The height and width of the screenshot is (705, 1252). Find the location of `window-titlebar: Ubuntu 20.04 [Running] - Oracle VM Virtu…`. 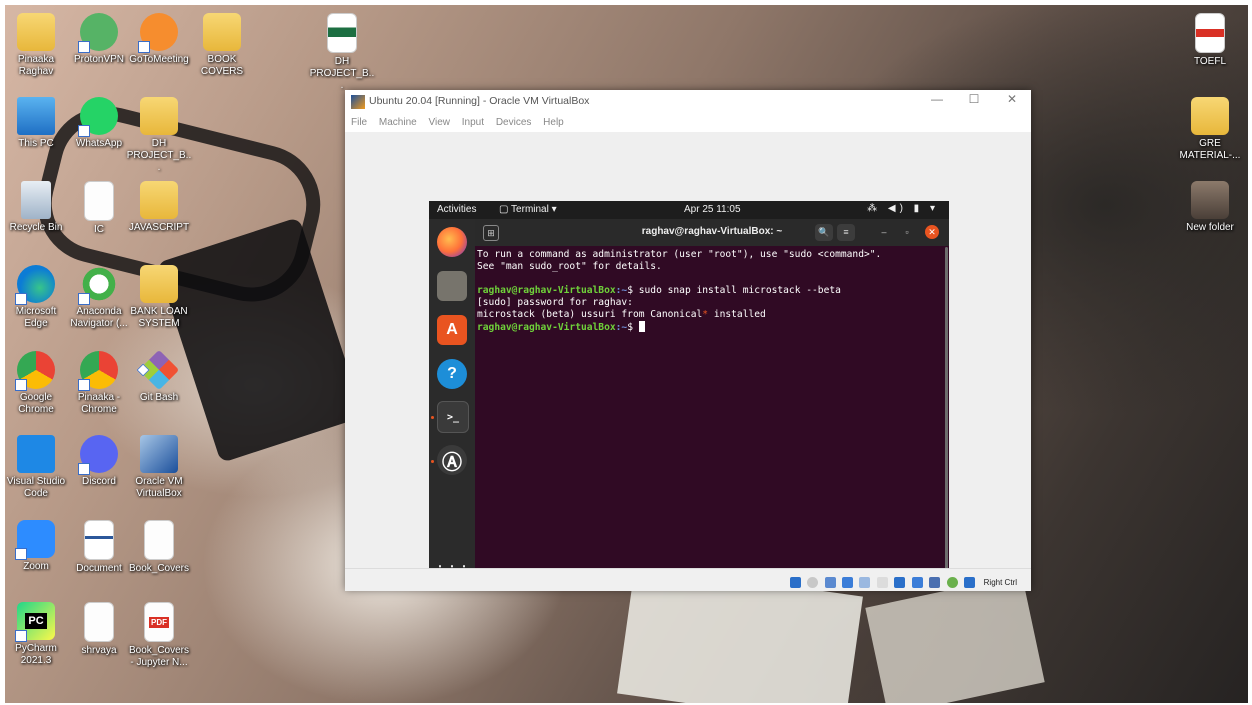

window-titlebar: Ubuntu 20.04 [Running] - Oracle VM Virtu… is located at coordinates (688, 102).